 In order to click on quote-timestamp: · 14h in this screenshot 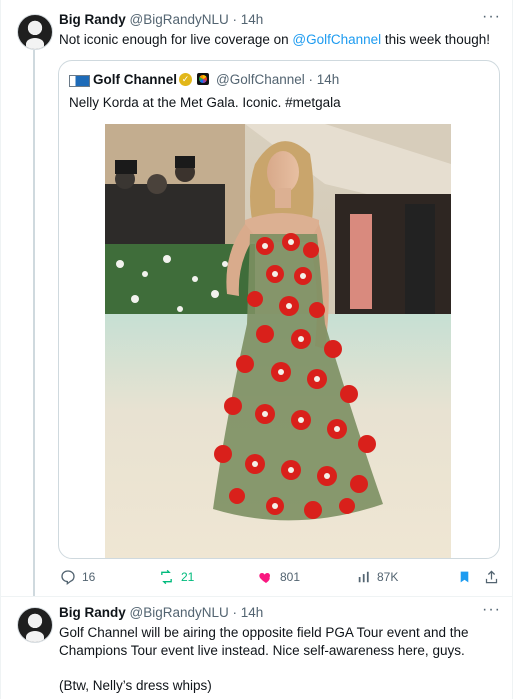, I will do `click(324, 79)`.